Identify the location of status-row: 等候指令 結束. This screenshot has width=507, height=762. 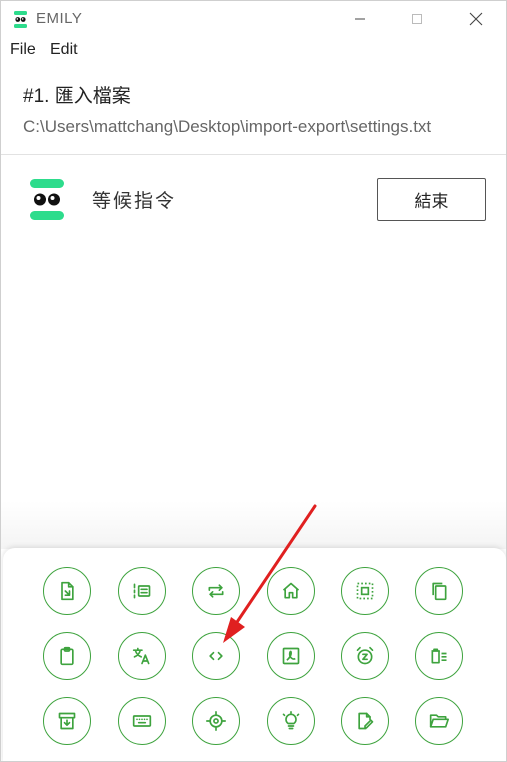
(253, 195).